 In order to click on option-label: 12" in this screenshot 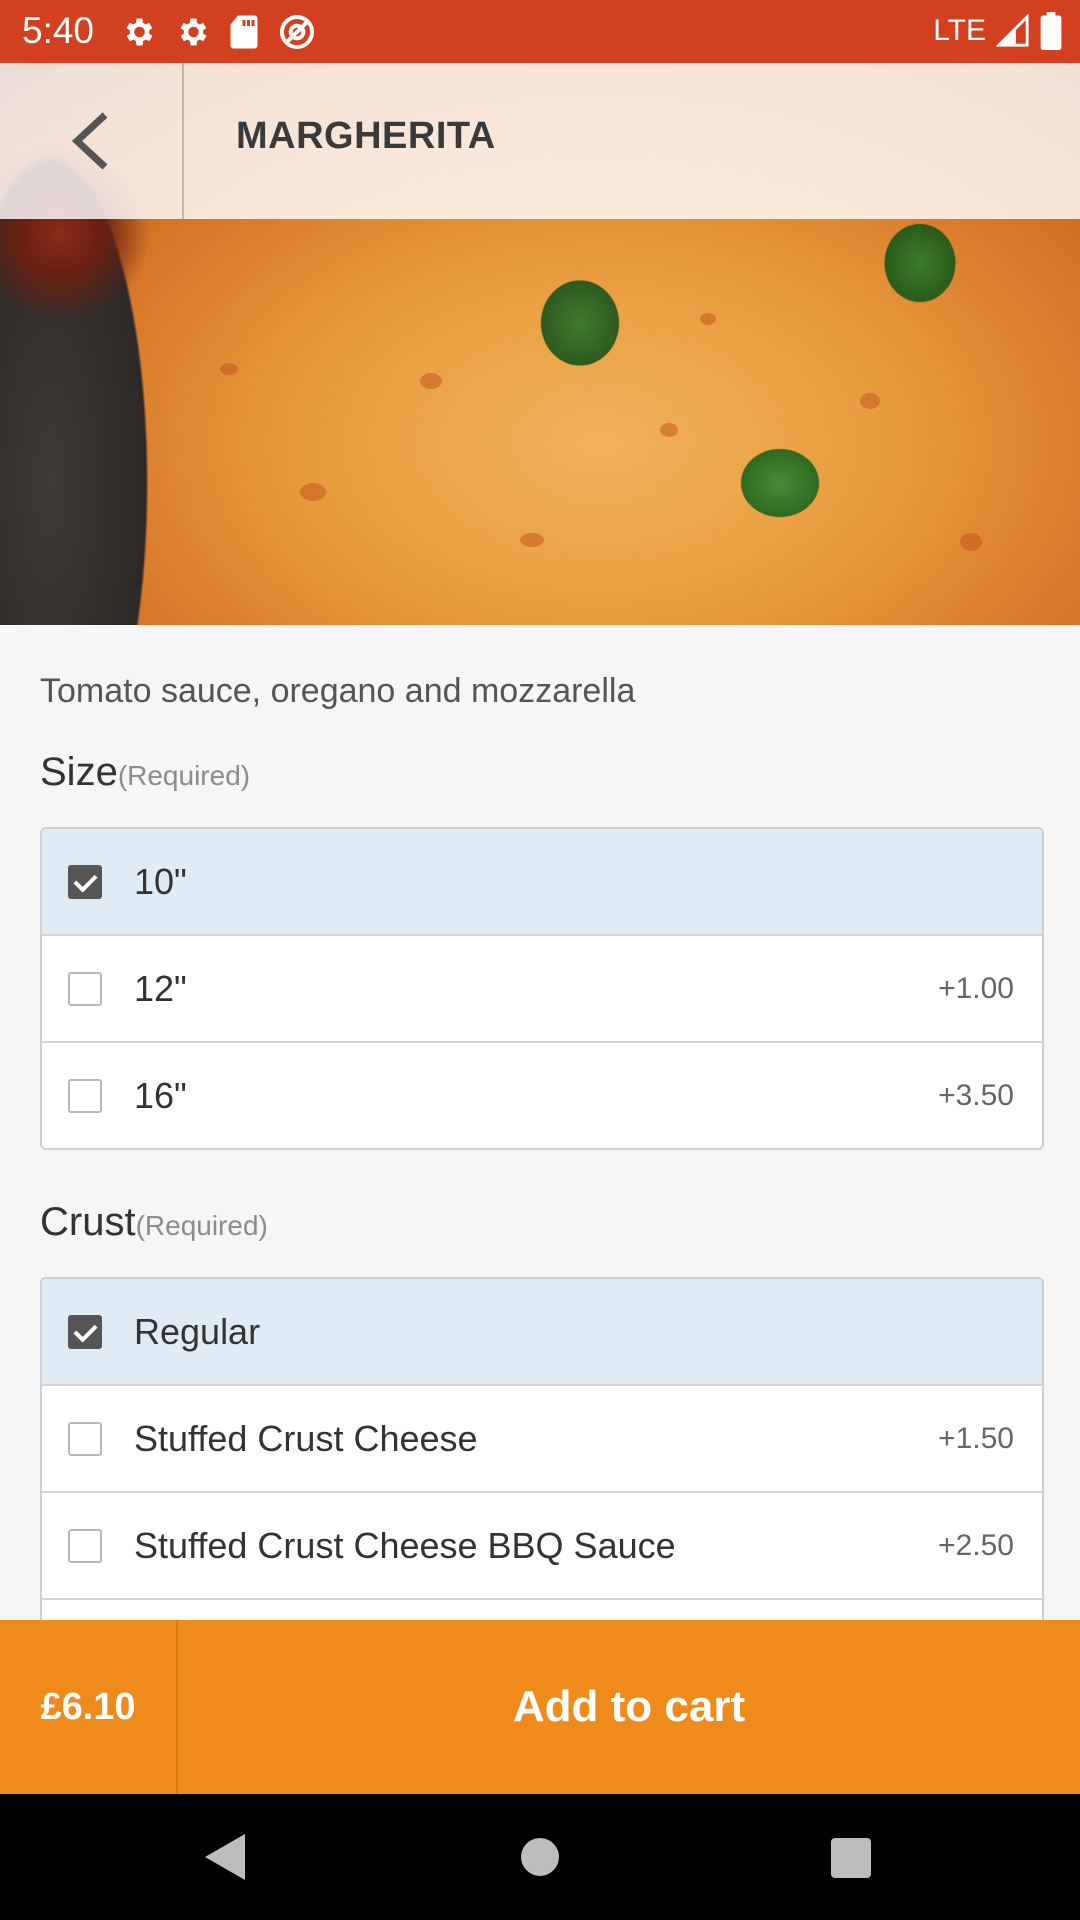, I will do `click(160, 988)`.